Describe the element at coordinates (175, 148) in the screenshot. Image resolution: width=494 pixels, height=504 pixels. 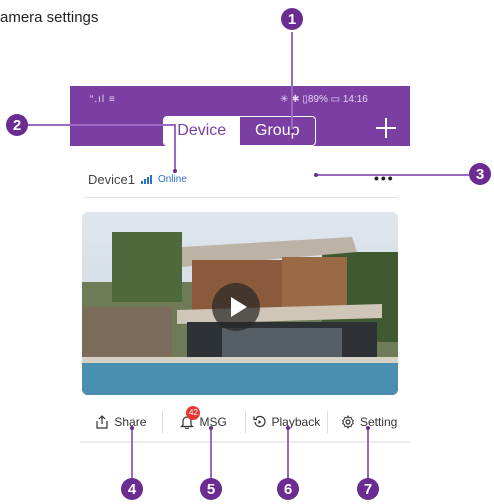
I see `callout-line-2b` at that location.